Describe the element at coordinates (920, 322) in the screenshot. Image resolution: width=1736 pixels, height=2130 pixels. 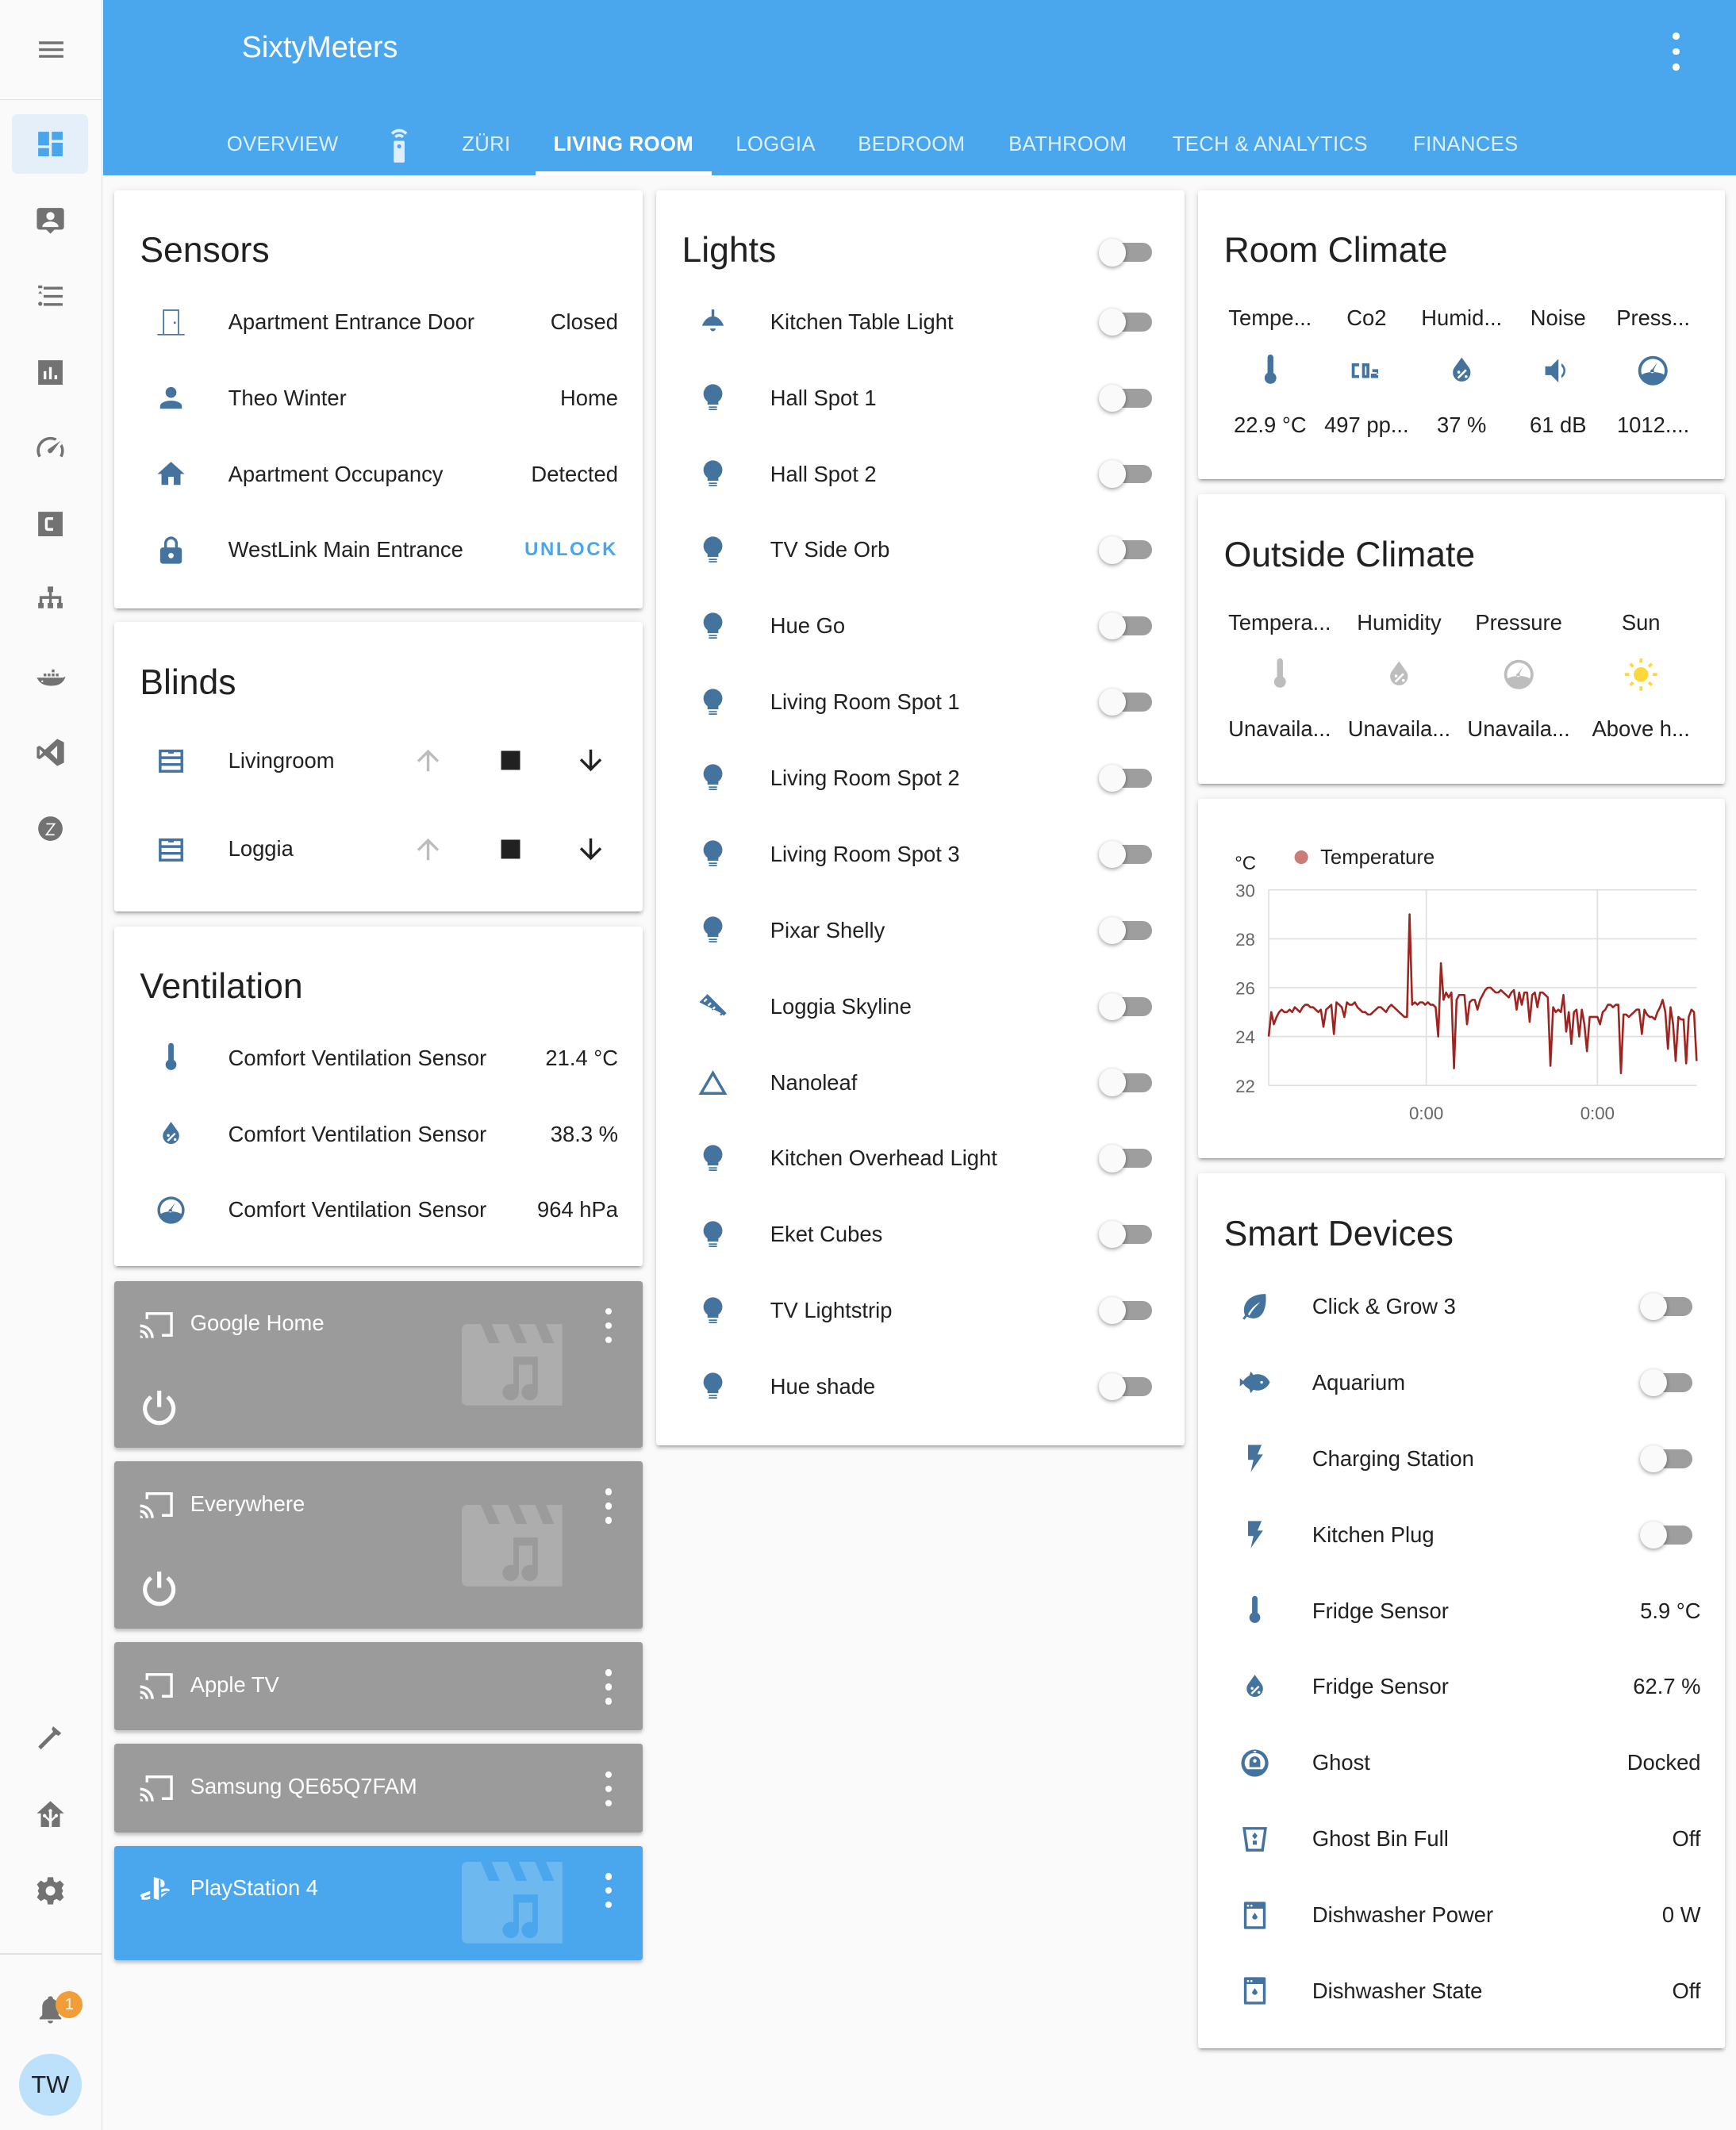
I see `light-row: Kitchen Table Light` at that location.